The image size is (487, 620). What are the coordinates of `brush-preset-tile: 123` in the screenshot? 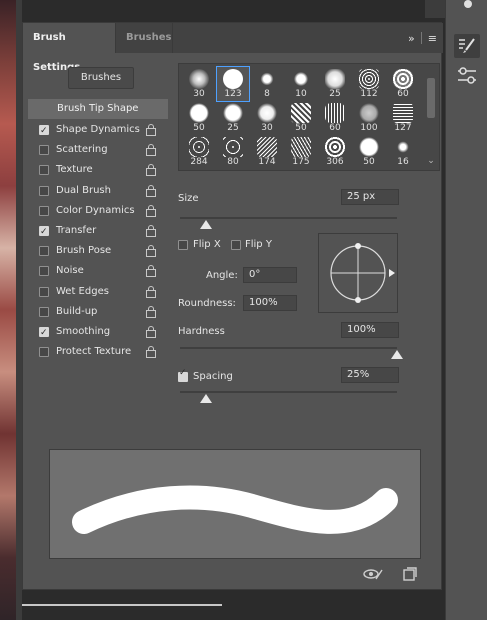 It's located at (233, 84).